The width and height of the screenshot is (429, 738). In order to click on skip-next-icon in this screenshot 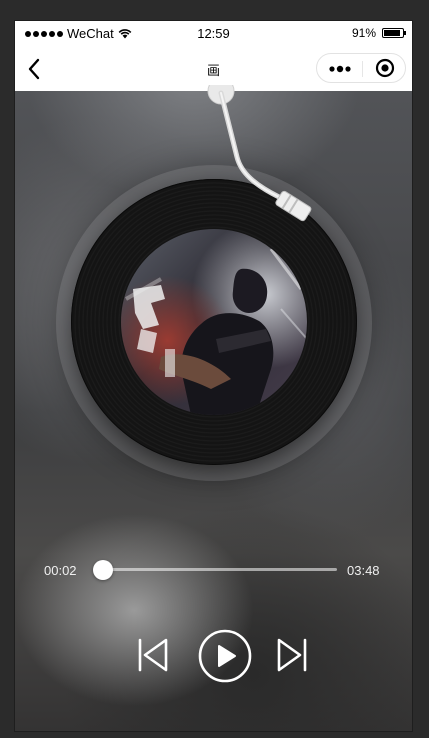, I will do `click(292, 655)`.